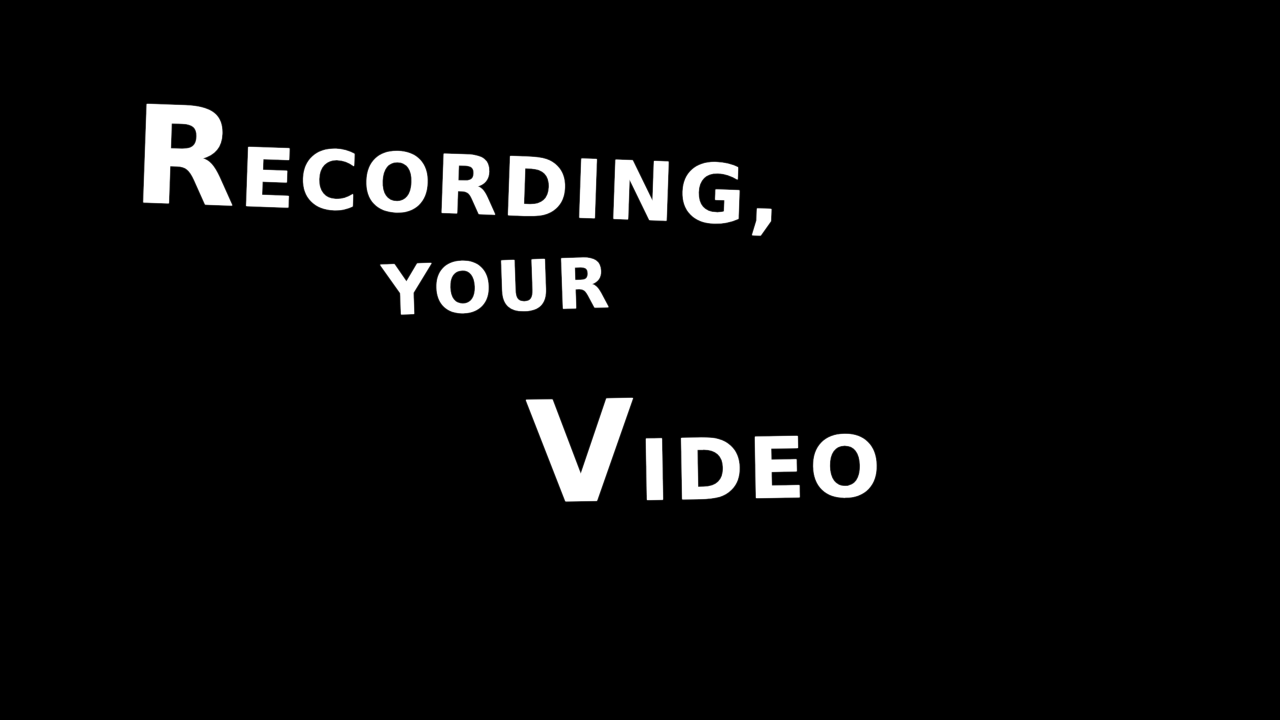  I want to click on title-line-video: VIDEO, so click(705, 453).